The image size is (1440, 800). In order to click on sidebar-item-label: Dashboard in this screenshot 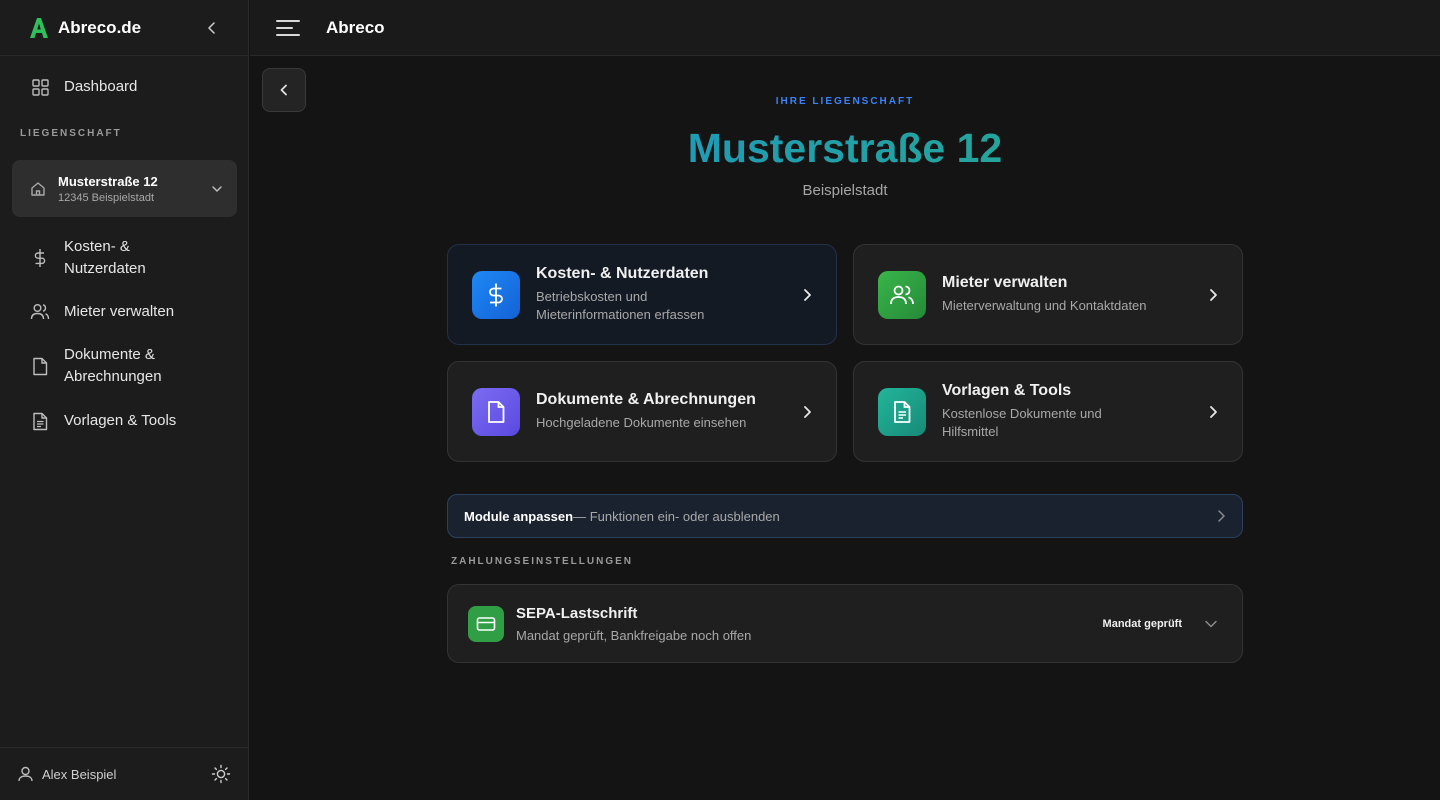, I will do `click(101, 86)`.